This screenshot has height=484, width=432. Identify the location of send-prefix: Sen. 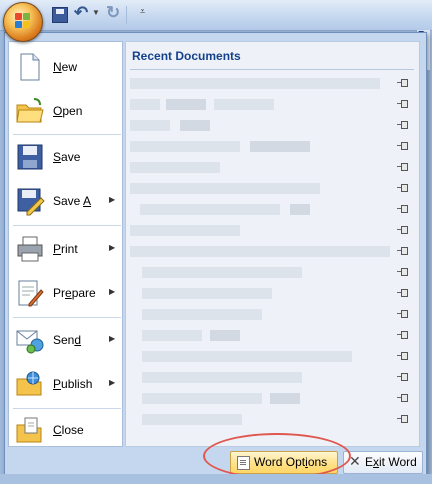
(64, 340).